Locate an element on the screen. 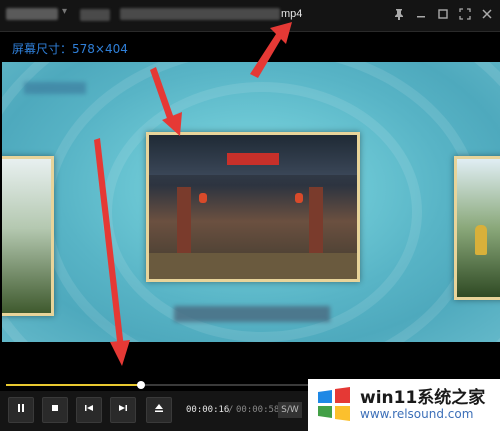  brand-watermark: win11系统之家 www.relsound.com is located at coordinates (404, 405).